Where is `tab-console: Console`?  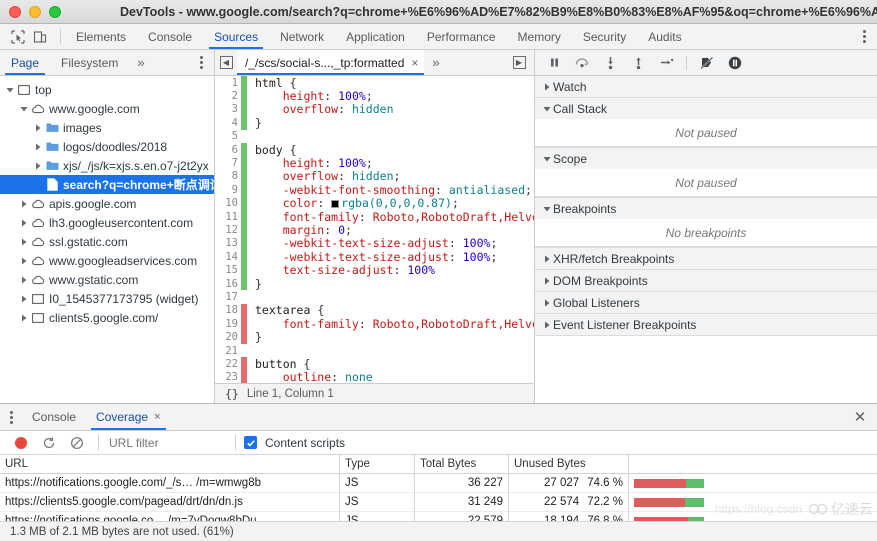 tab-console: Console is located at coordinates (170, 36).